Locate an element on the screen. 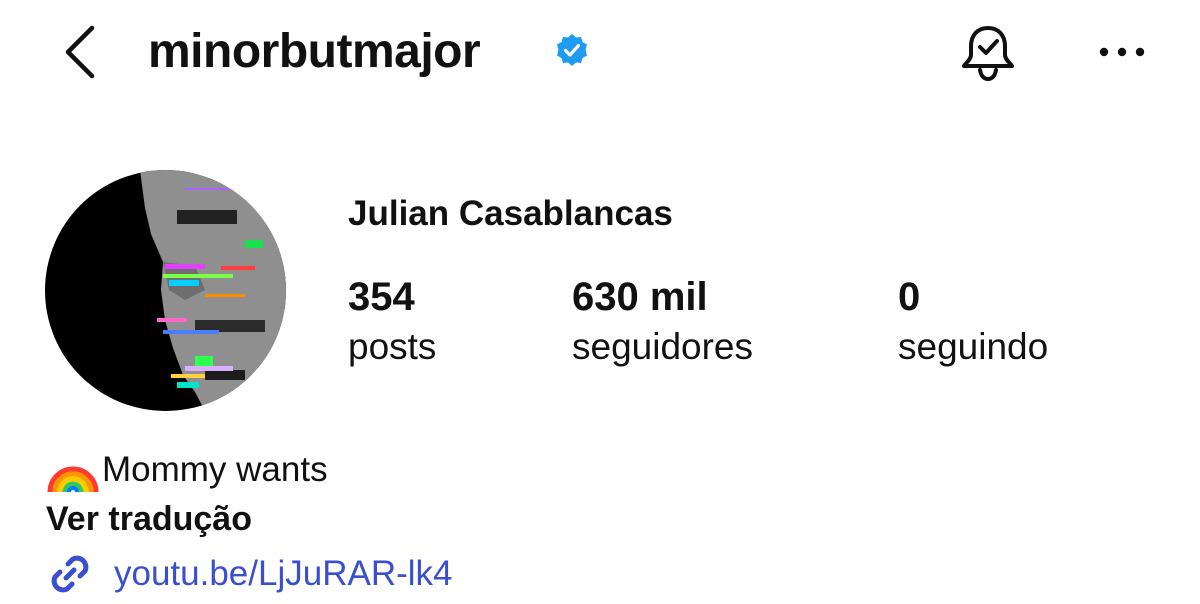 This screenshot has width=1200, height=604. posts-stat: 354 posts is located at coordinates (392, 322).